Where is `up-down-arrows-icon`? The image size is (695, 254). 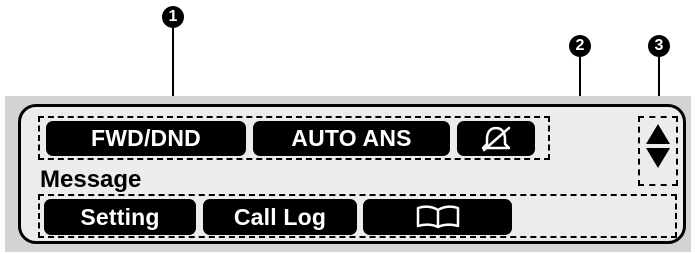 up-down-arrows-icon is located at coordinates (658, 150).